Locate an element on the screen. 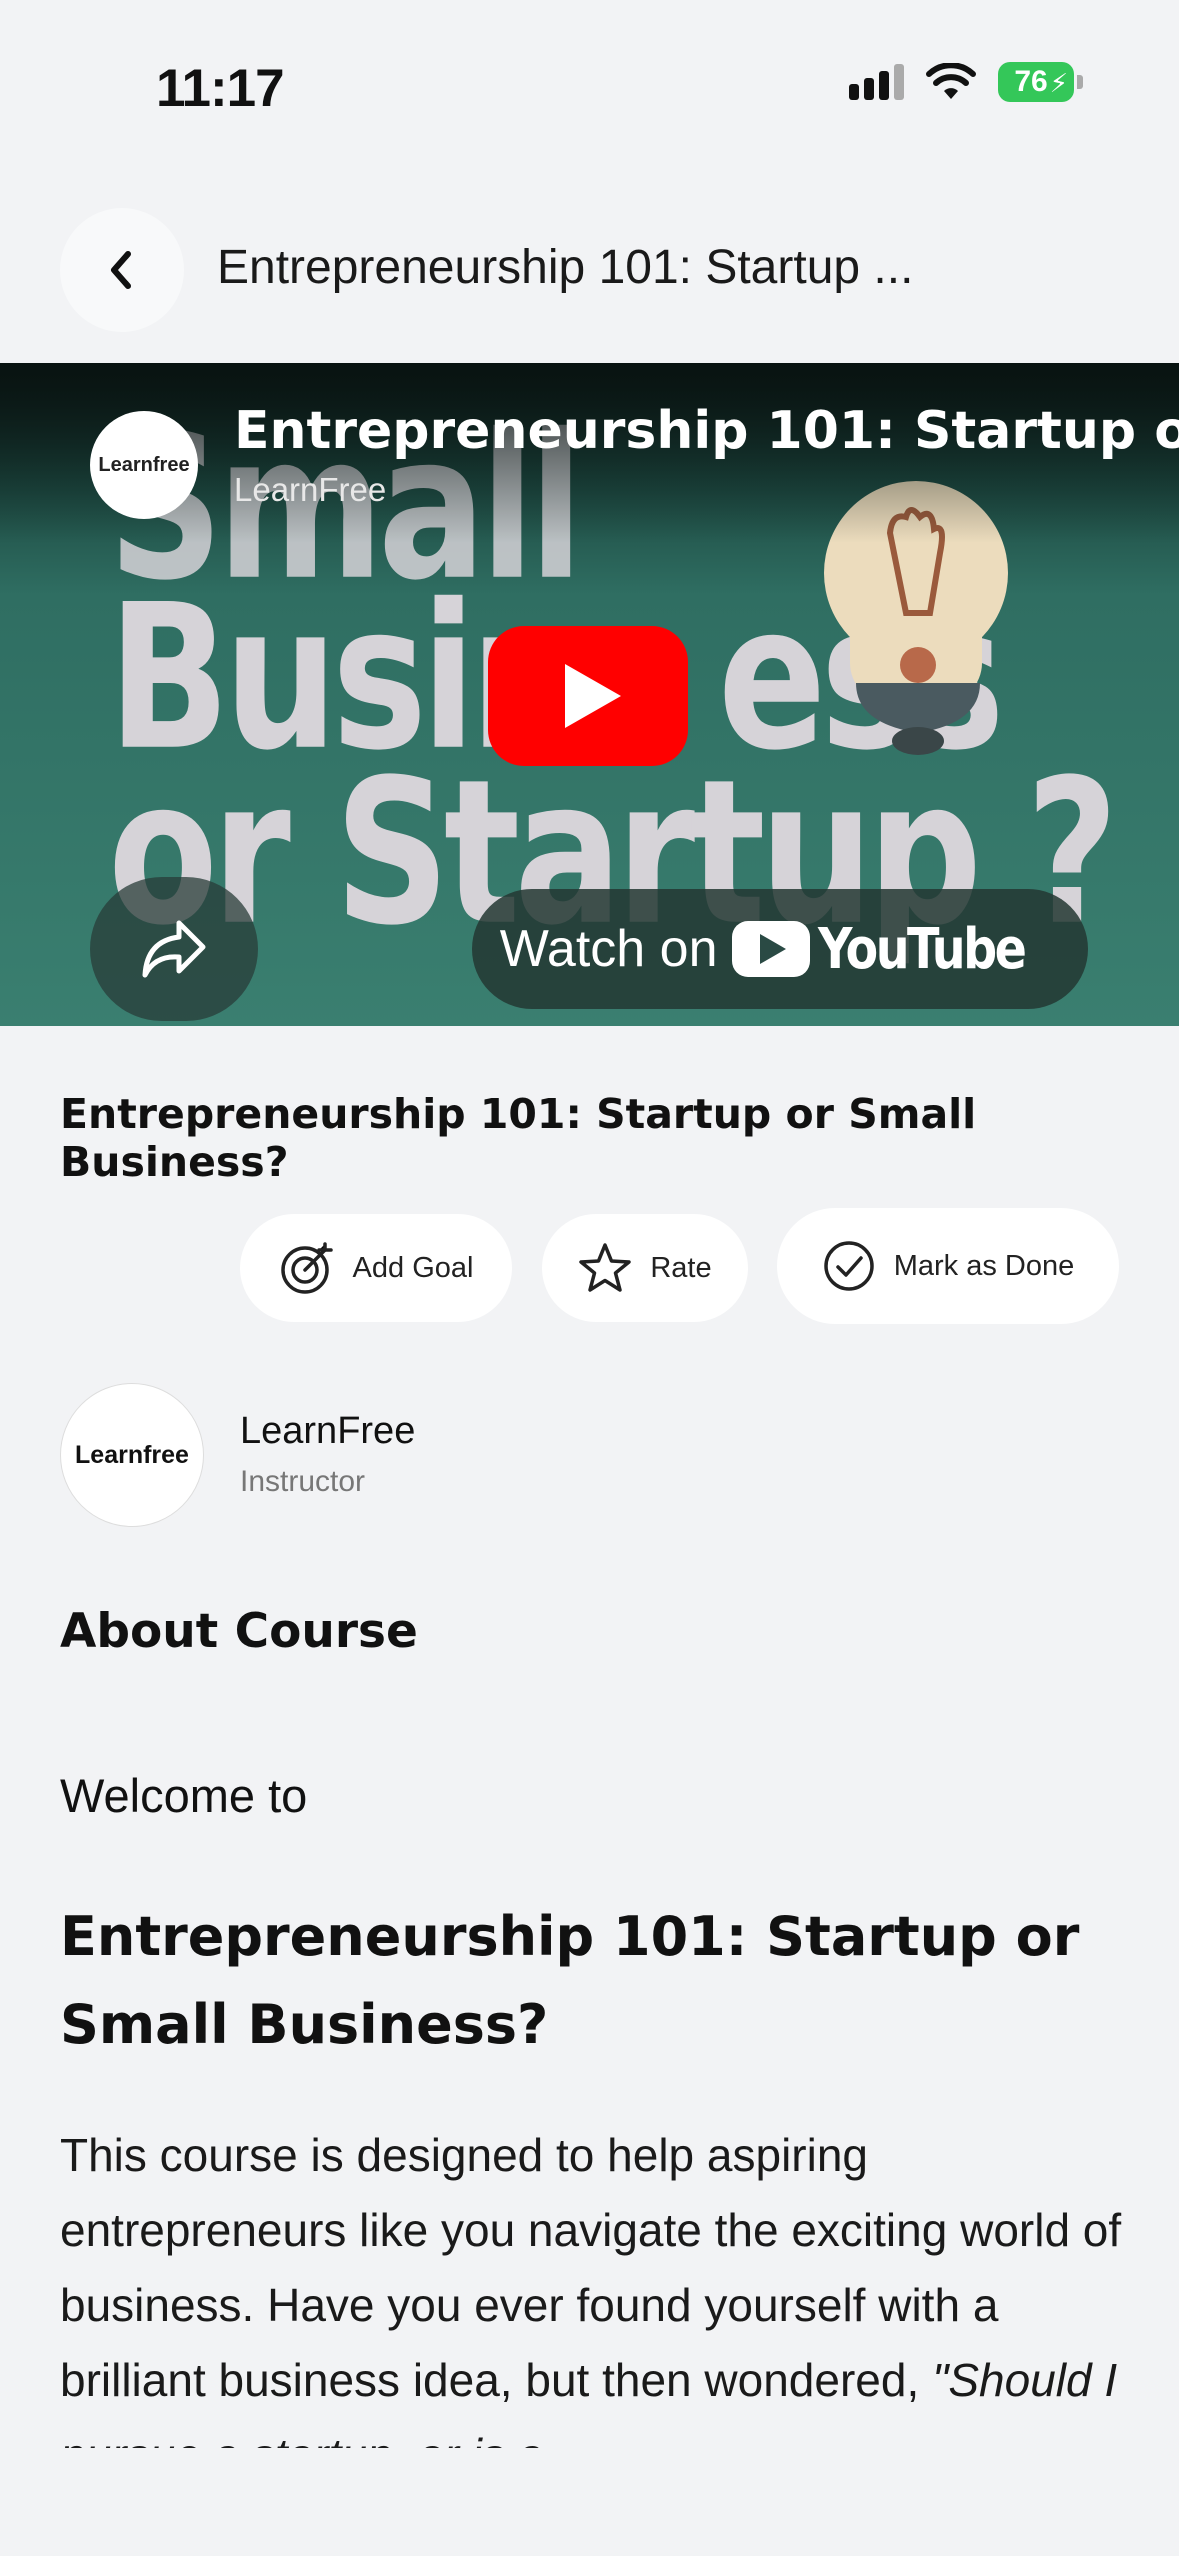  status-icons: 76 ⚡ is located at coordinates (966, 82).